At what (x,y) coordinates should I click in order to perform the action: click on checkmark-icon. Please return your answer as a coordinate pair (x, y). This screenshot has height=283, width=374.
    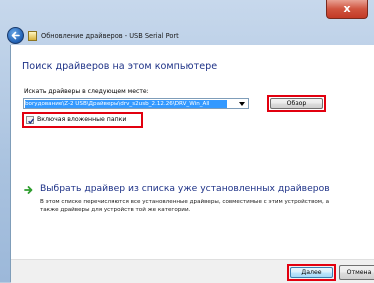
    Looking at the image, I should click on (31, 121).